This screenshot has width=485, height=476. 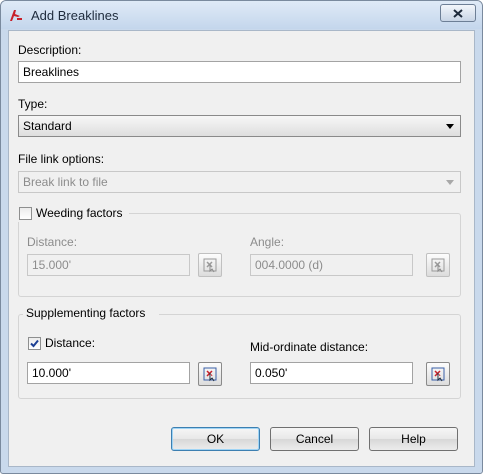 I want to click on weeding-distance-pick-button, so click(x=210, y=265).